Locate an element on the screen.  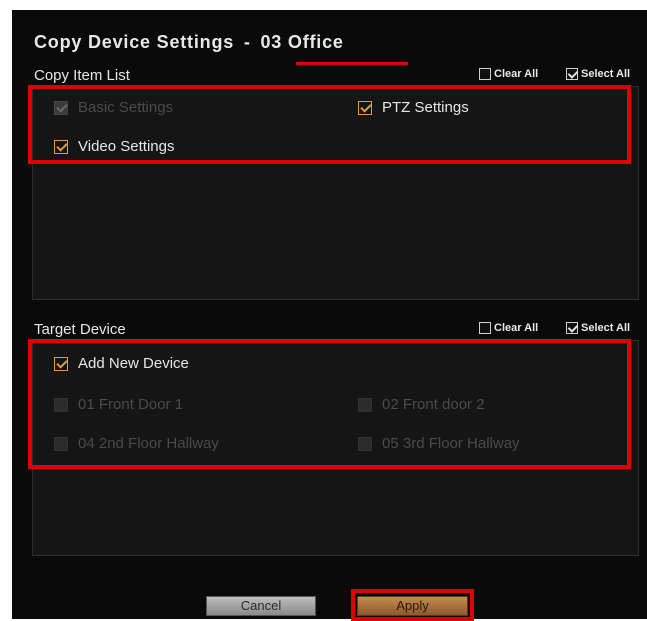
cancel-button: Cancel is located at coordinates (261, 606).